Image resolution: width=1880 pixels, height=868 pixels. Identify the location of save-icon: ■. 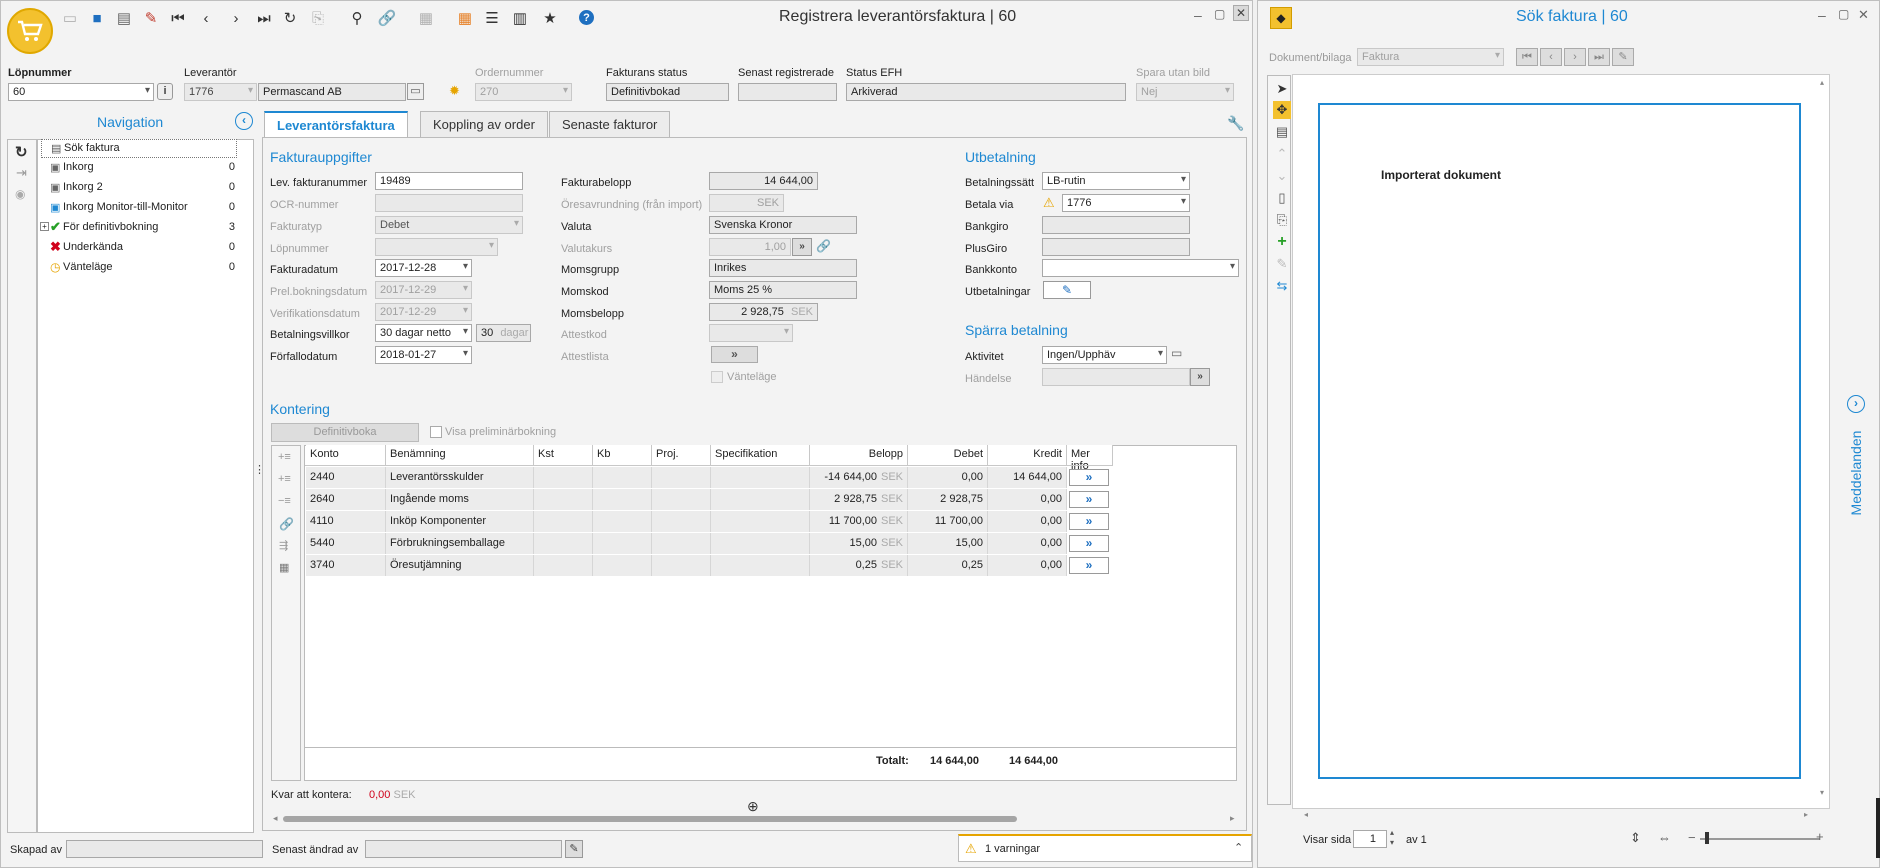
(97, 18).